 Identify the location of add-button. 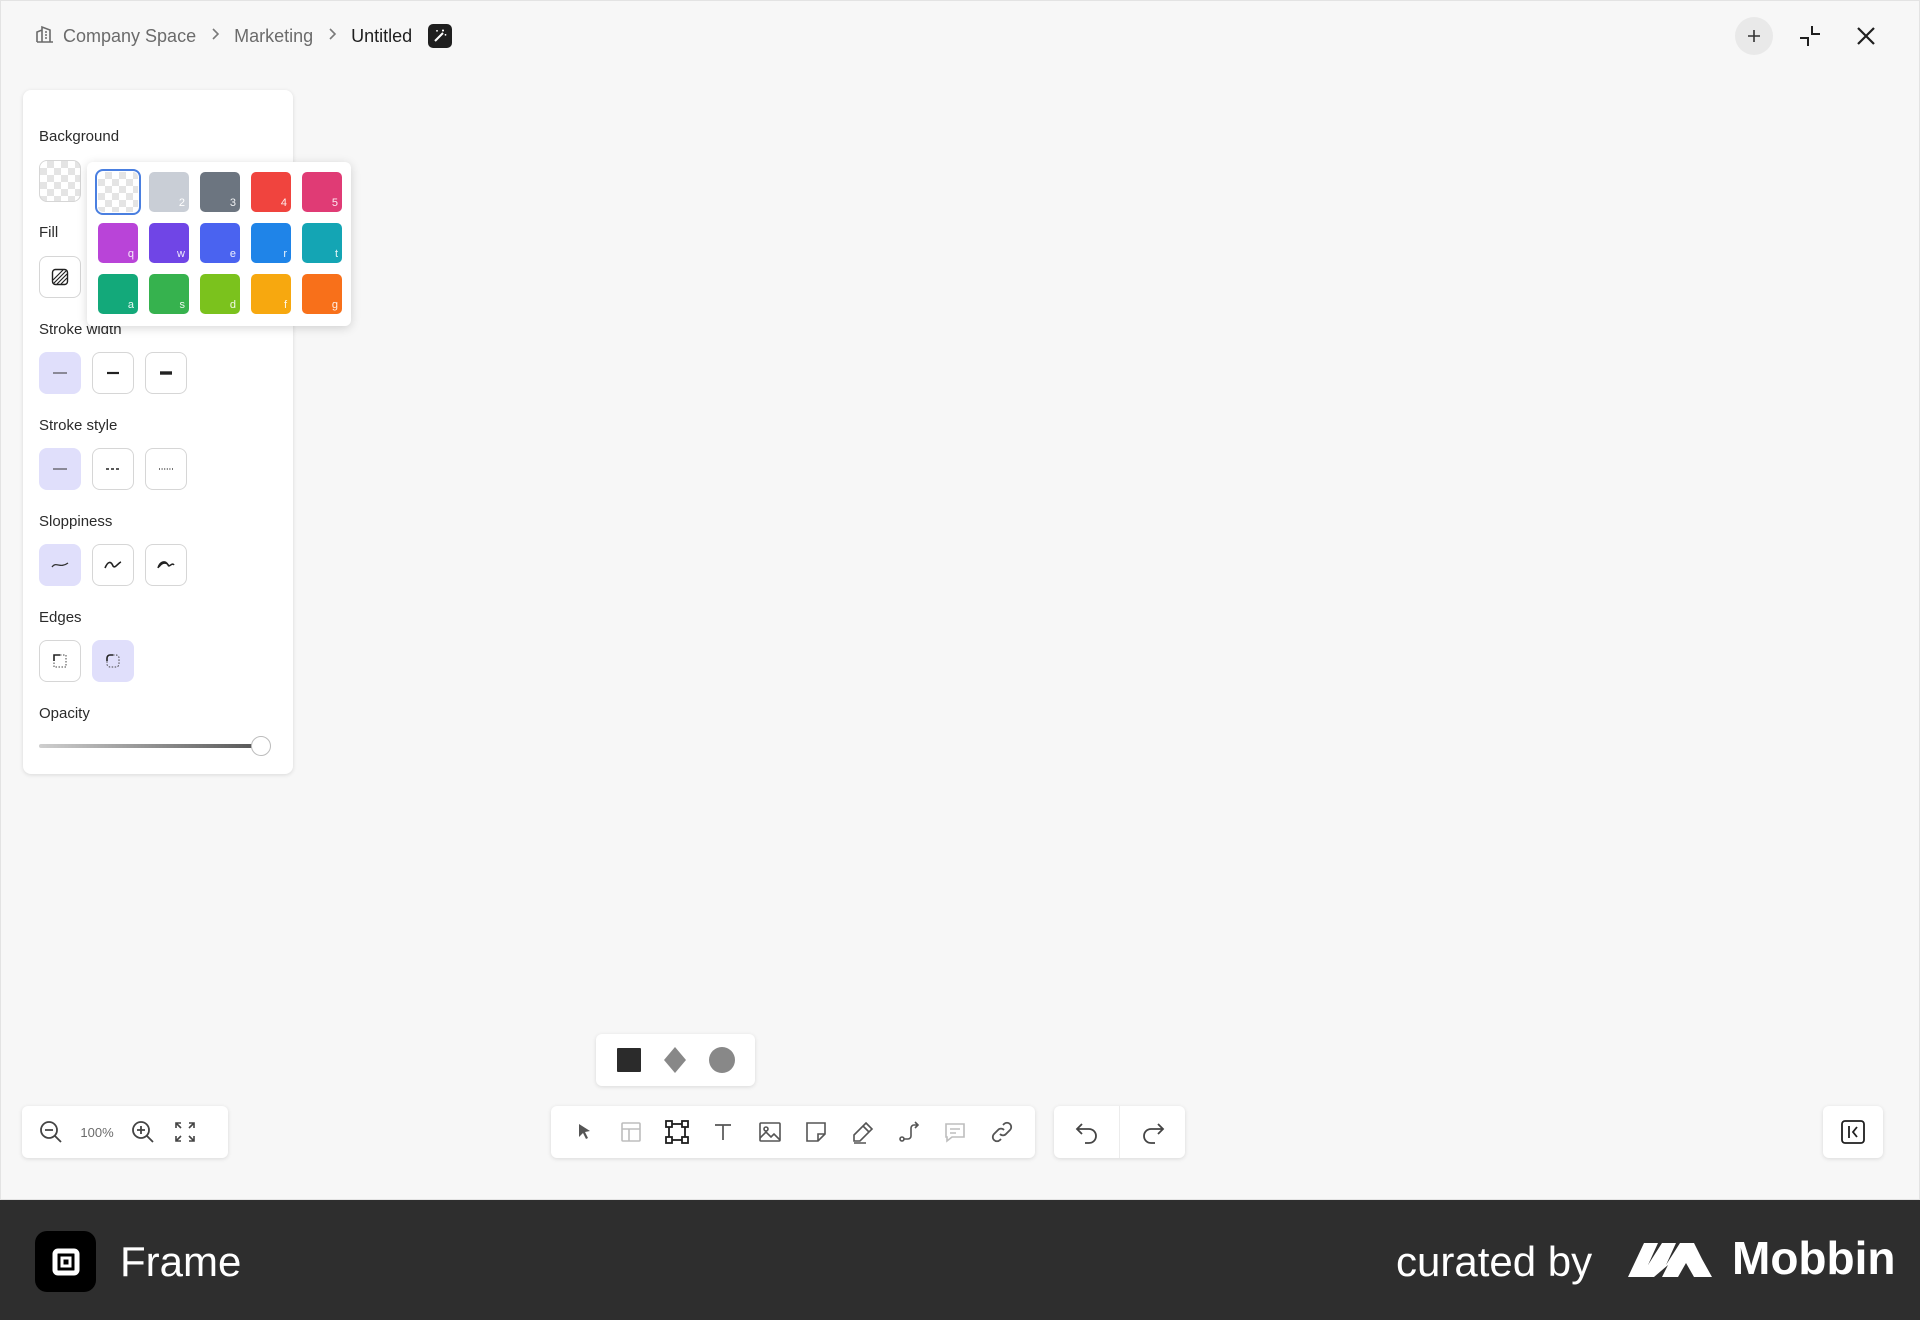
(1754, 36).